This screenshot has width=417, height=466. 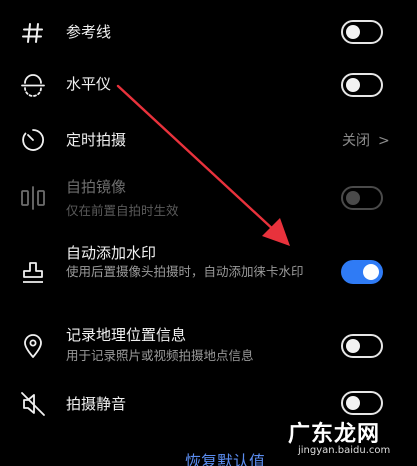 What do you see at coordinates (334, 434) in the screenshot?
I see `watermark-text: 广东龙网` at bounding box center [334, 434].